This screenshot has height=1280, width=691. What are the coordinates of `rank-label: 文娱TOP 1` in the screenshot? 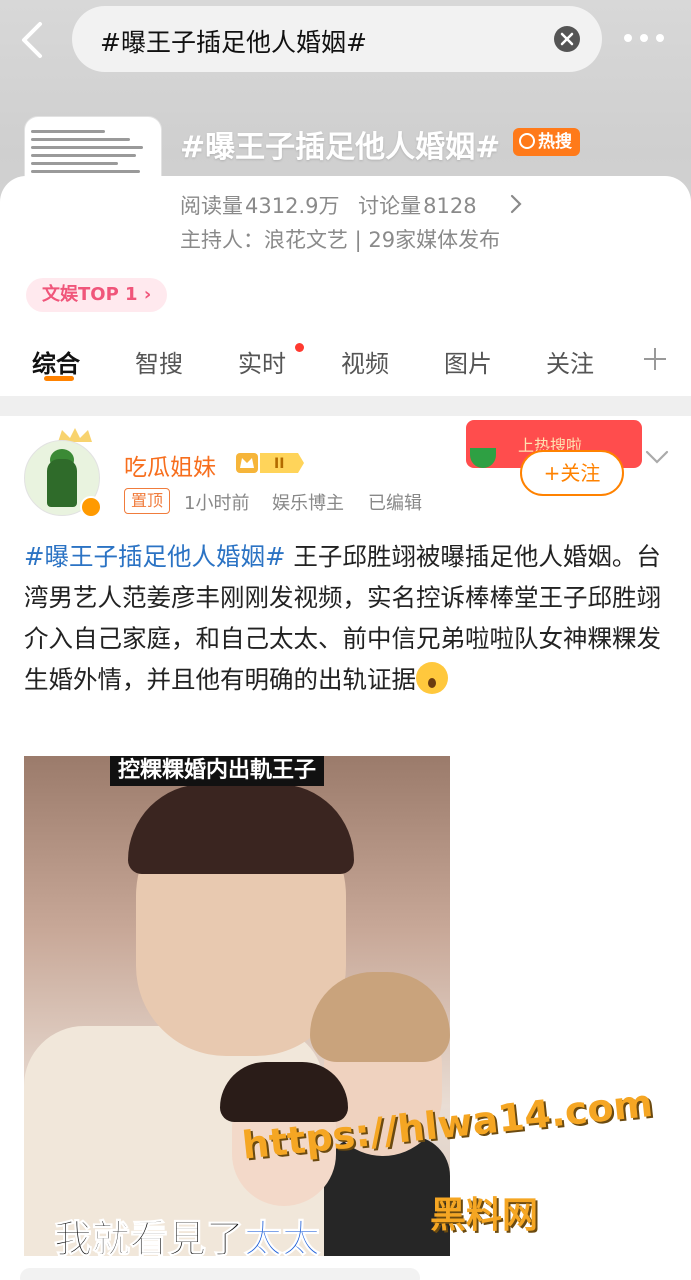 It's located at (90, 294).